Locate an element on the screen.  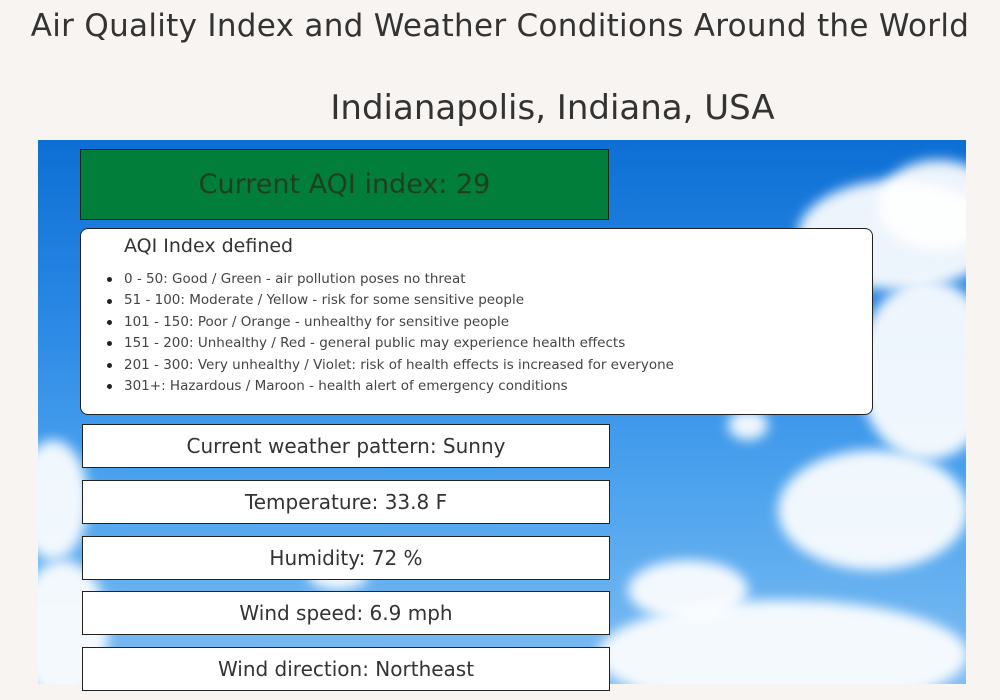
weather-pattern-text: Current weather pattern: Sunny is located at coordinates (346, 446).